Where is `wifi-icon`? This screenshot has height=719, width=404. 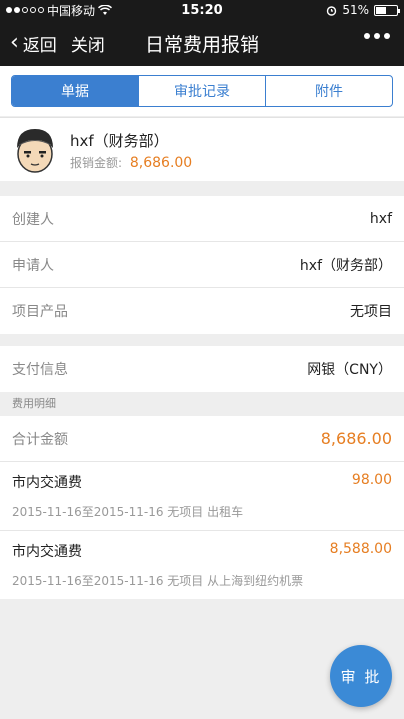 wifi-icon is located at coordinates (105, 9).